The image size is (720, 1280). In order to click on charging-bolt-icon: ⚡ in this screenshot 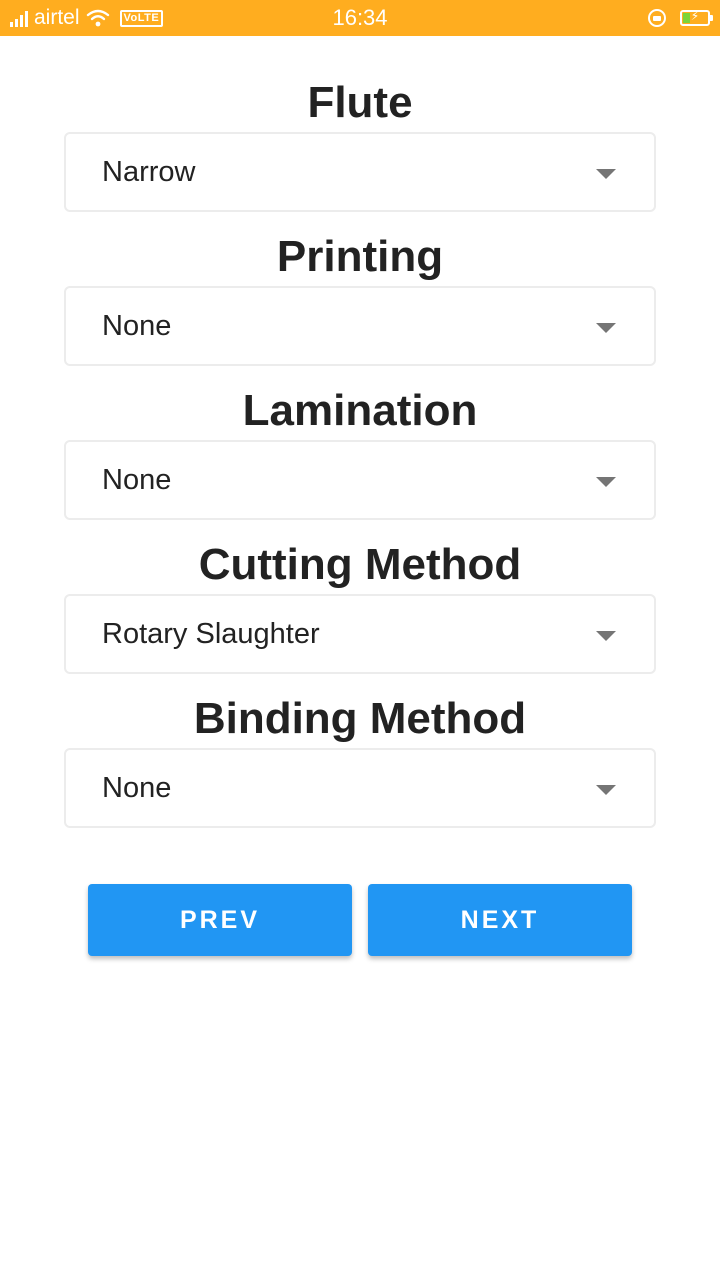, I will do `click(695, 16)`.